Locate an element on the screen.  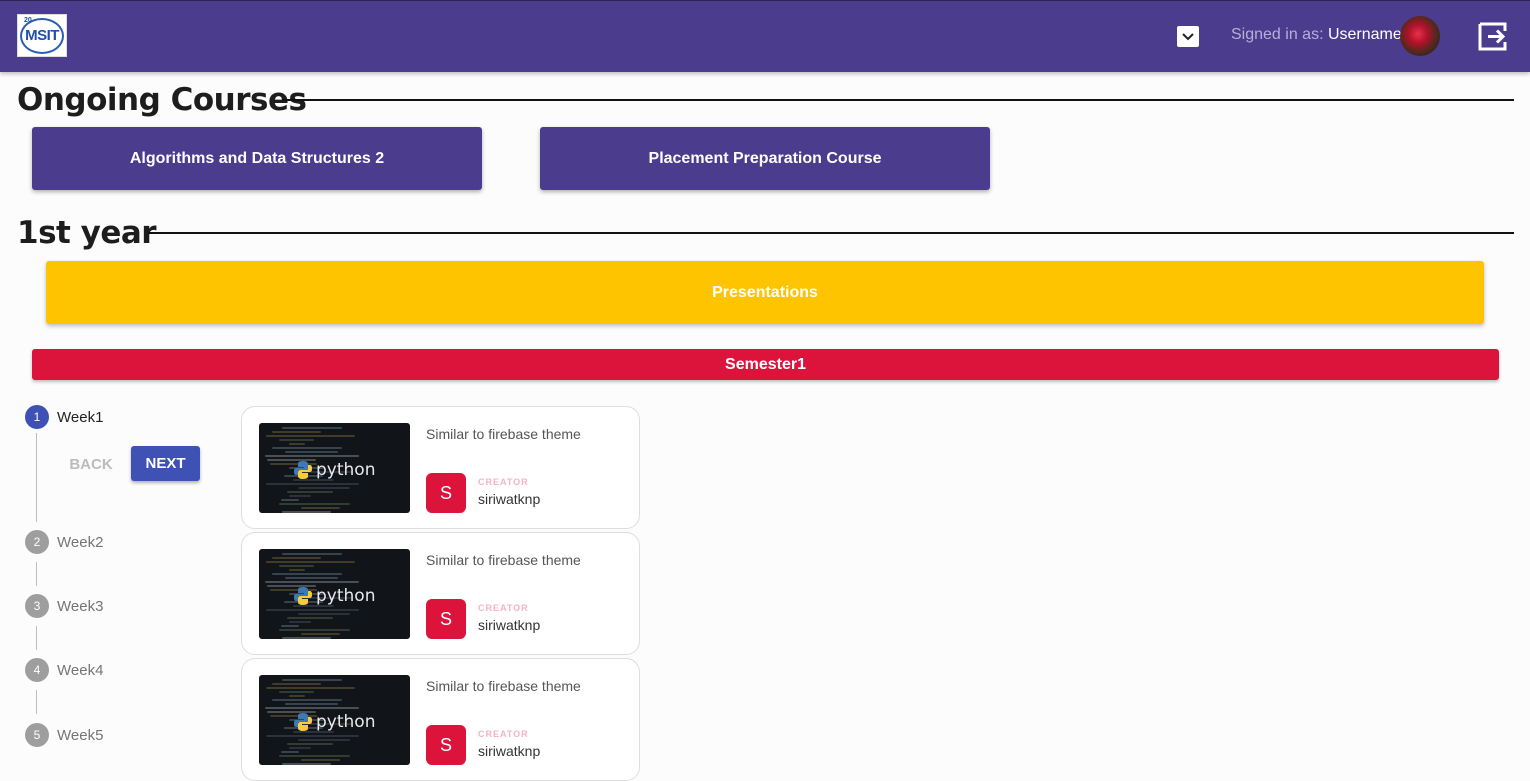
step-week5: 5 Week5 is located at coordinates (64, 735).